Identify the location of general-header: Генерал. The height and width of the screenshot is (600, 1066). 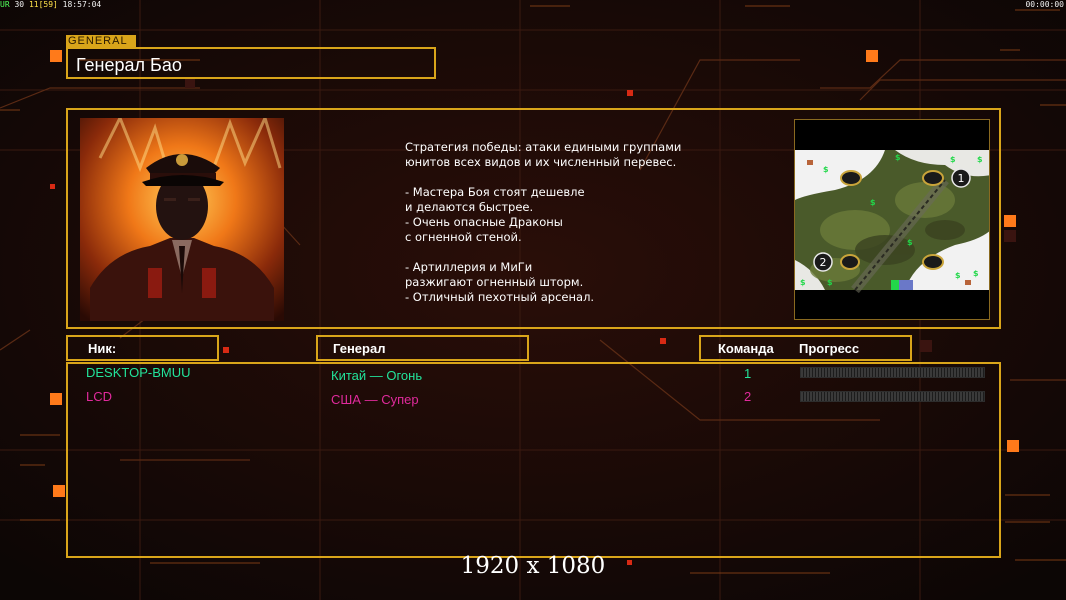
(422, 348).